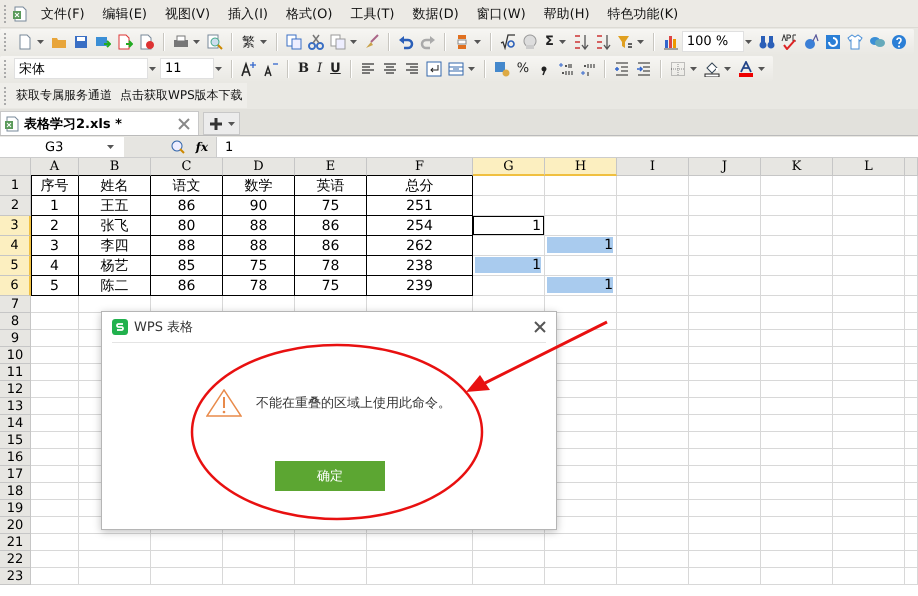  Describe the element at coordinates (248, 42) in the screenshot. I see `traditional-chinese-button: 繁` at that location.